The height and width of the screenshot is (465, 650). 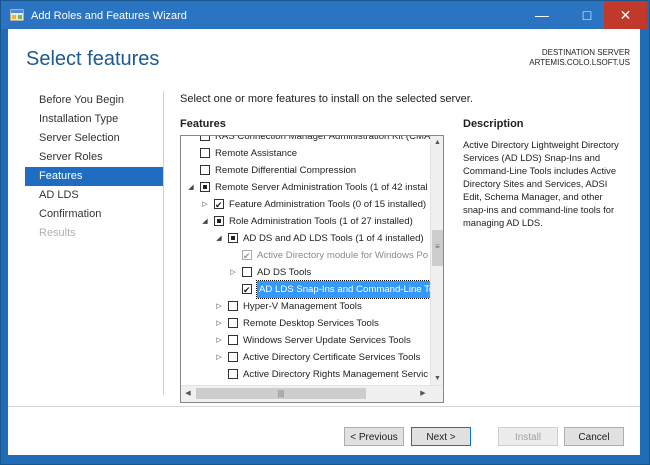 What do you see at coordinates (256, 153) in the screenshot?
I see `feature-label: Remote Assistance` at bounding box center [256, 153].